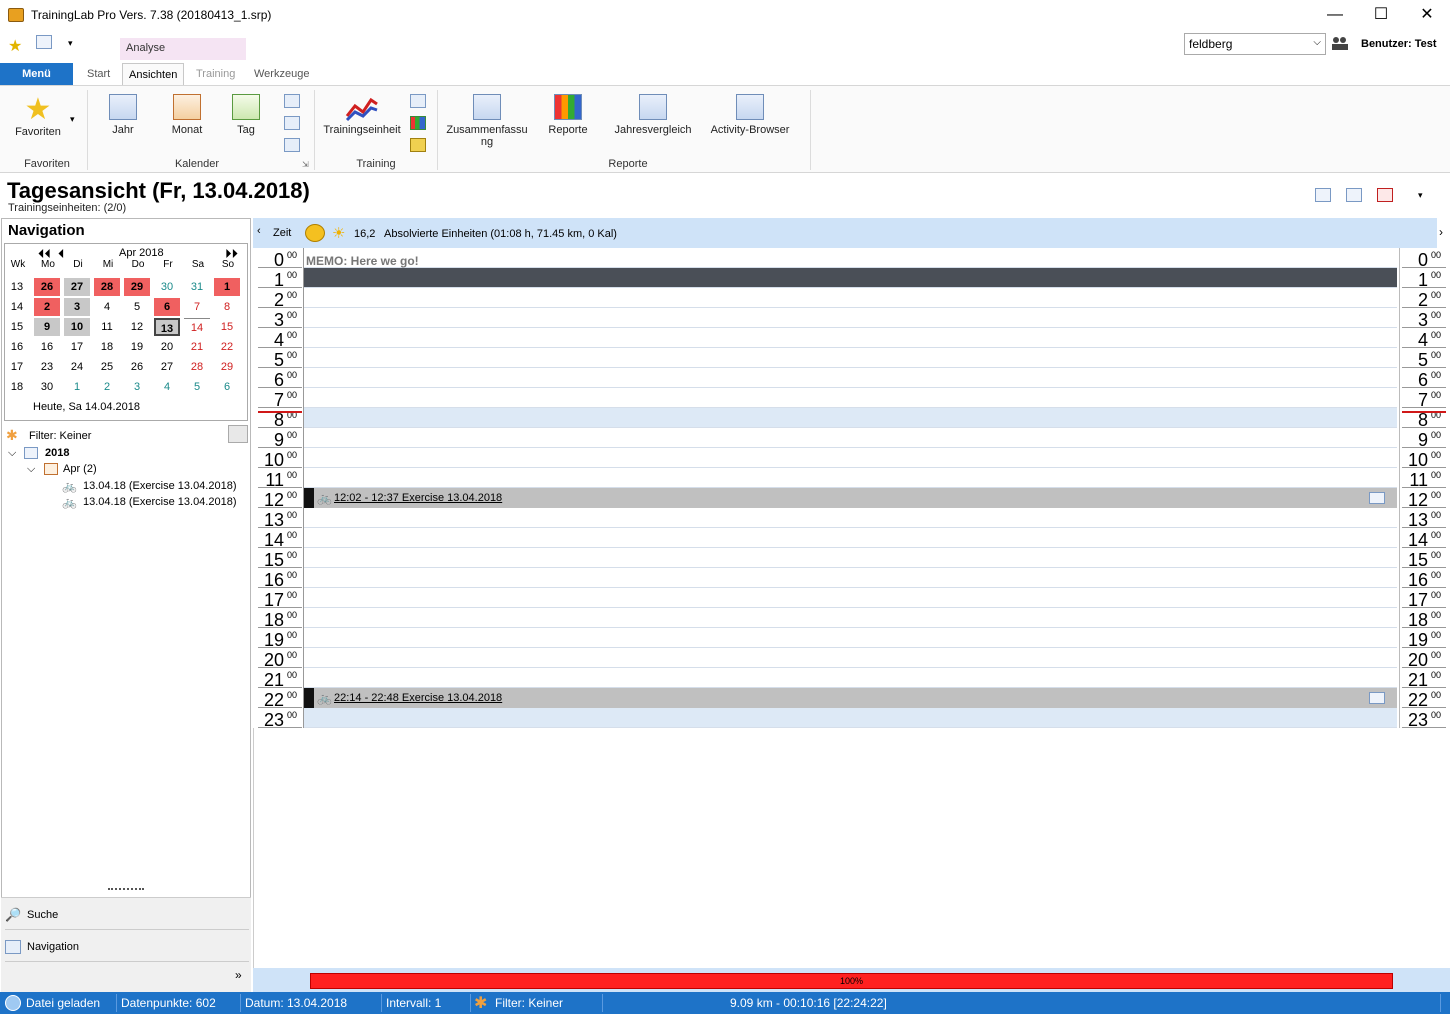  Describe the element at coordinates (197, 287) in the screenshot. I see `calendar-day: 31` at that location.